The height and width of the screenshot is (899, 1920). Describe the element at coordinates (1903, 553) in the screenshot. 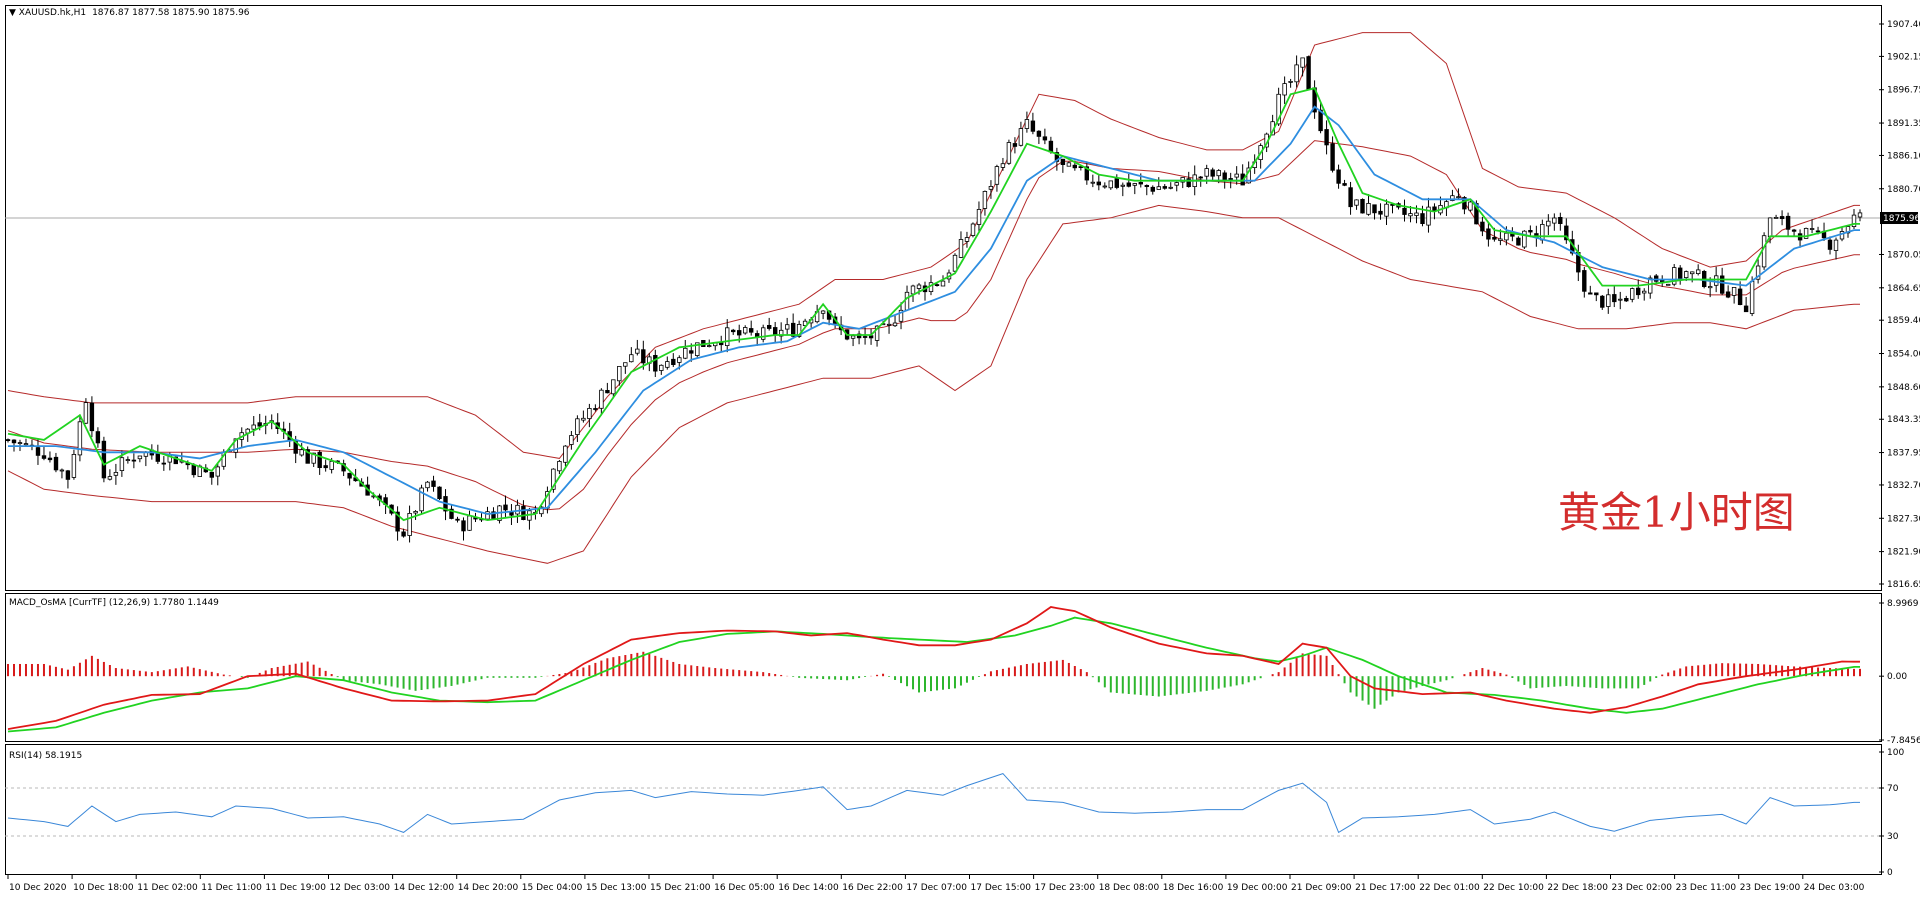

I see `price-tick-label: 1821.90` at that location.